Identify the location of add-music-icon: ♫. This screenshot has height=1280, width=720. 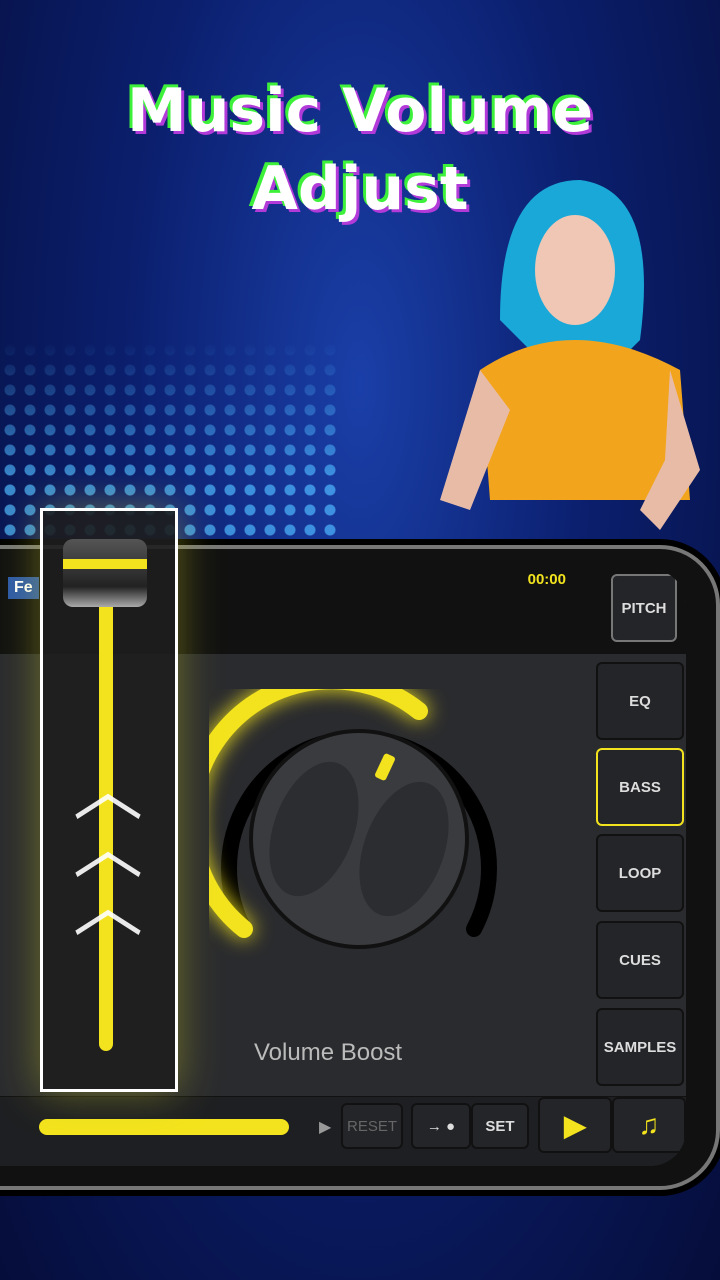
(649, 1125).